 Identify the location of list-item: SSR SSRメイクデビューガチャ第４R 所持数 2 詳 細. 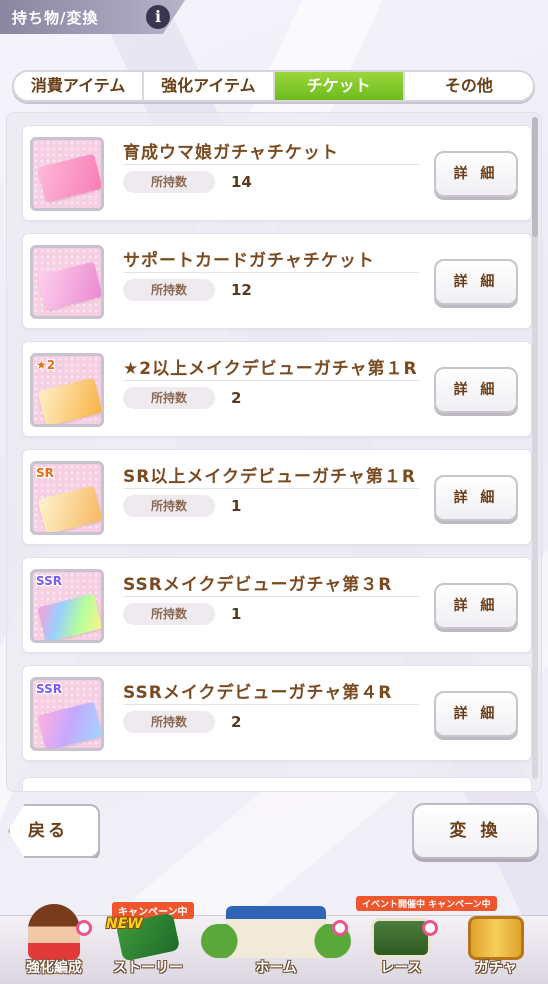
(277, 713).